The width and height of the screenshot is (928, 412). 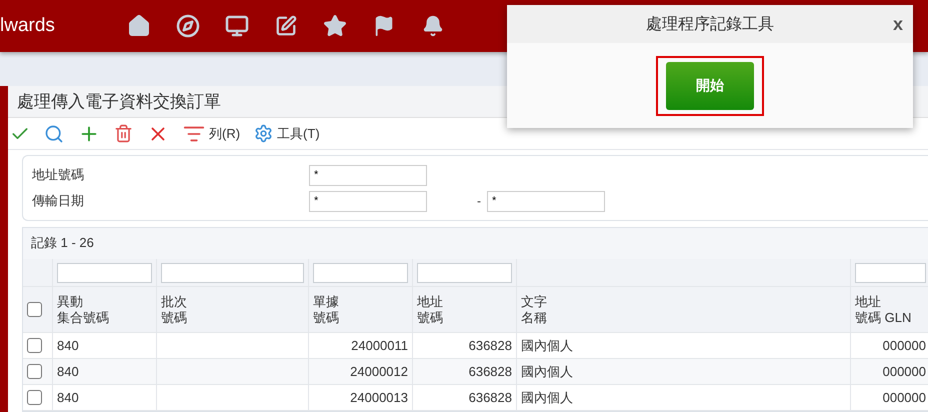 What do you see at coordinates (326, 310) in the screenshot?
I see `column-header: 單據 號碼` at bounding box center [326, 310].